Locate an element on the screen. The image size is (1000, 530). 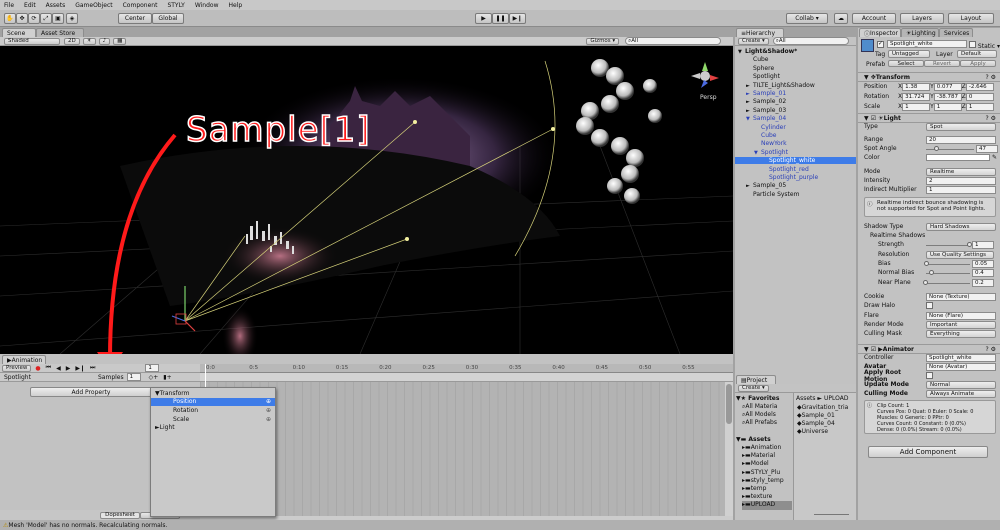
property-item: Position ⊕ is located at coordinates (213, 402).